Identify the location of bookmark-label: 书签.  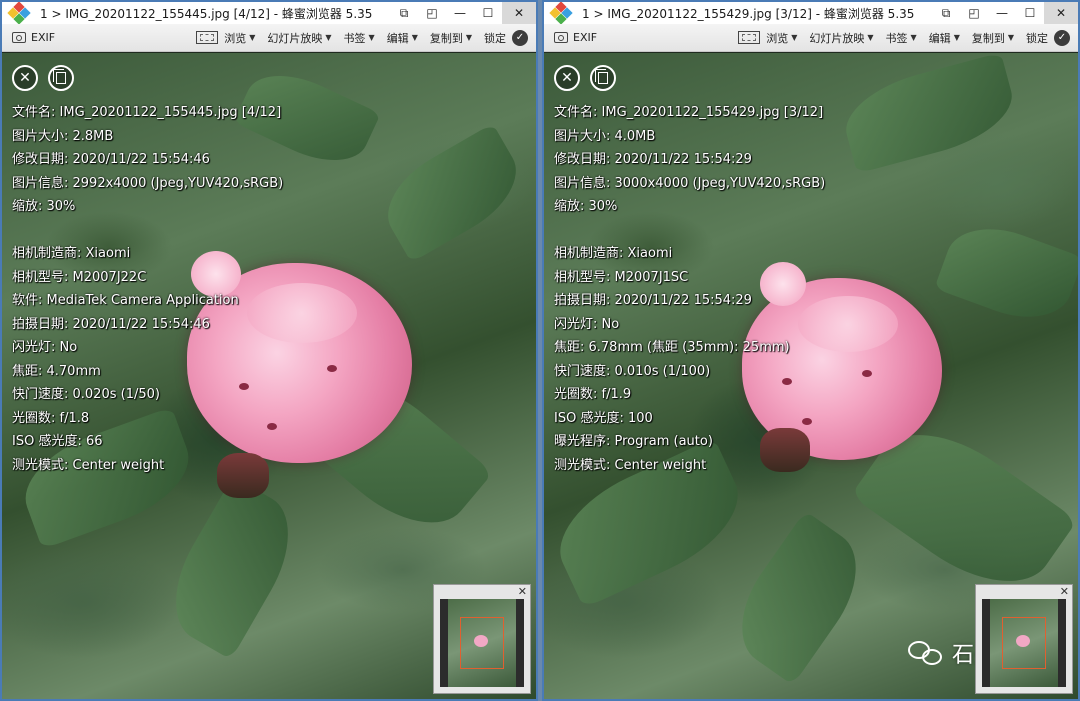
(896, 38).